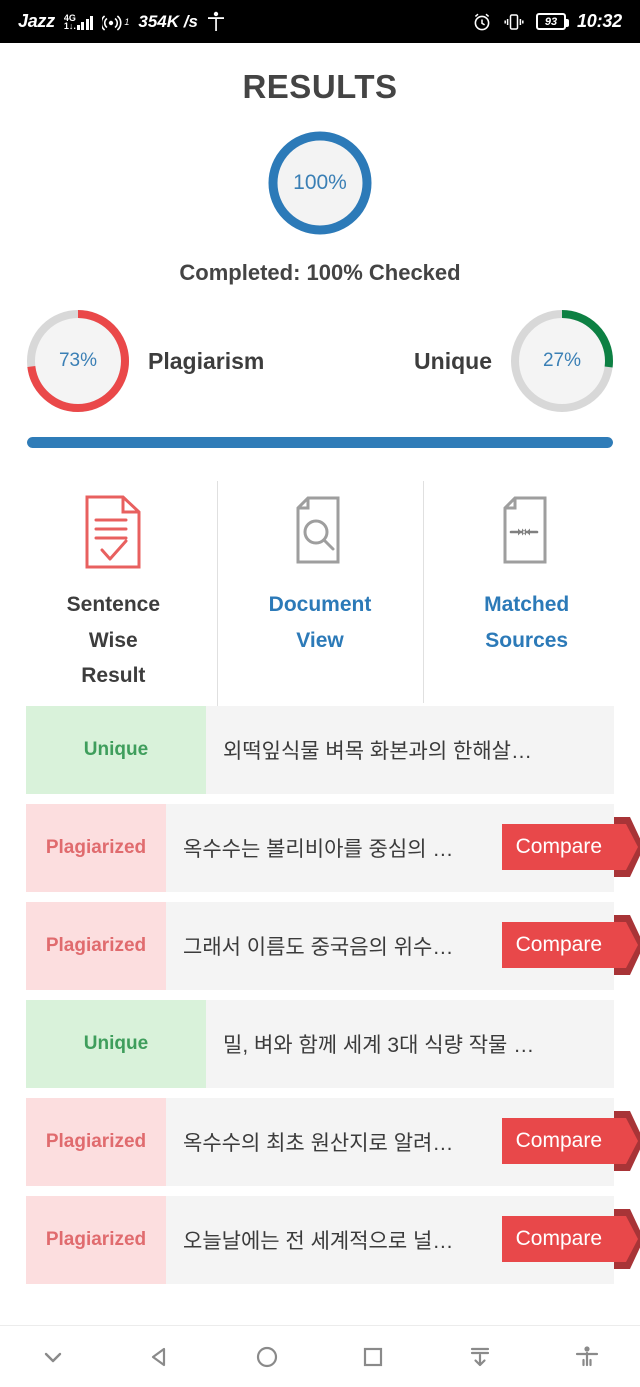 This screenshot has height=1387, width=640. I want to click on scan-progress-fill, so click(320, 442).